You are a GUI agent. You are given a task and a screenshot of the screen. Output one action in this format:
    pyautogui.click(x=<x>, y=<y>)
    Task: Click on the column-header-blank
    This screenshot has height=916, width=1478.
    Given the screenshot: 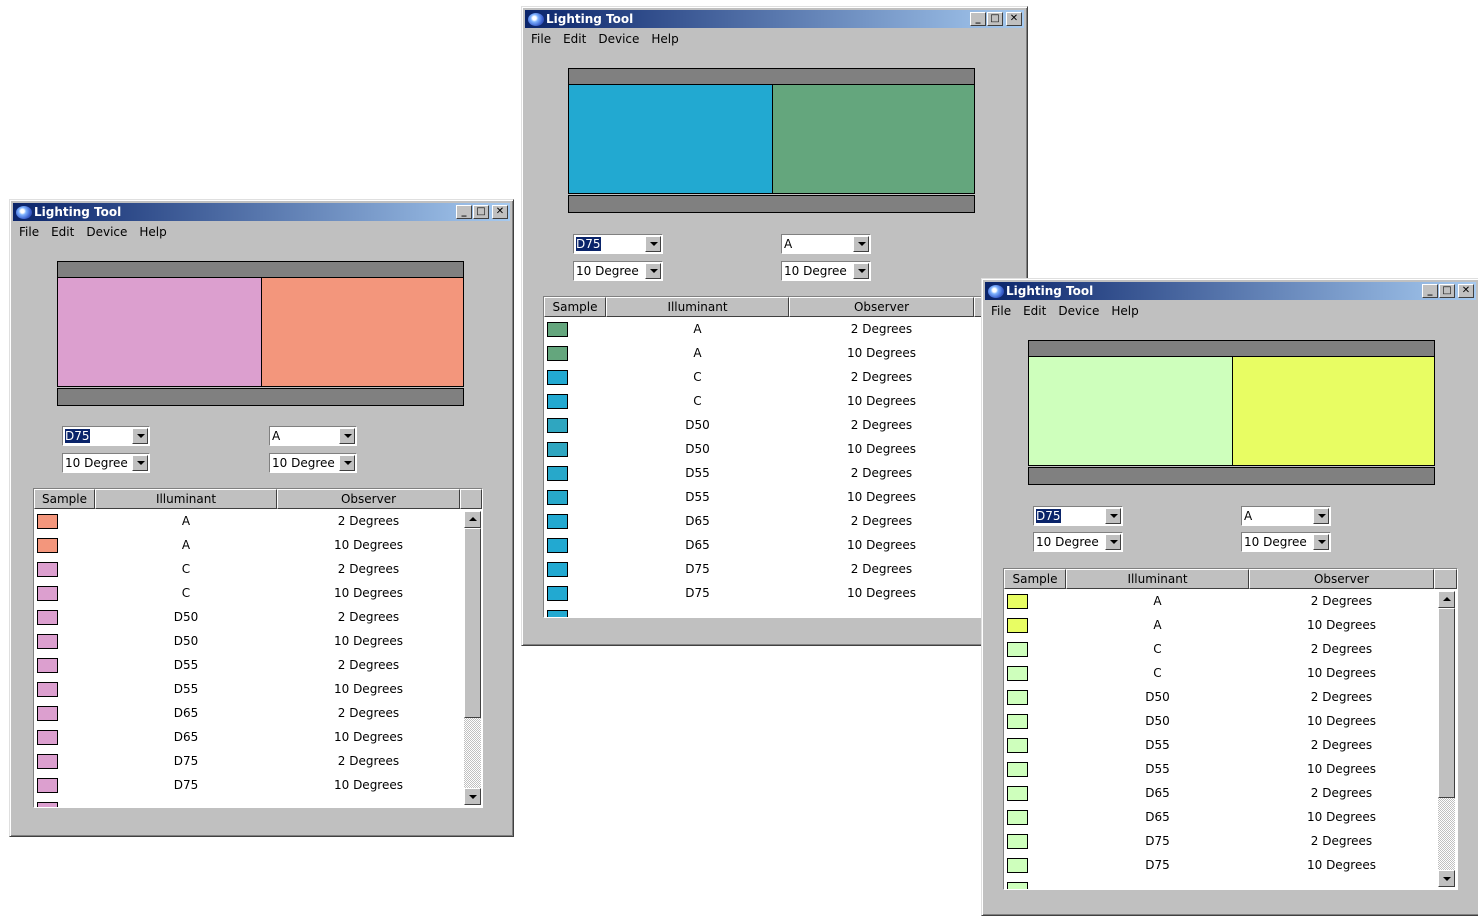 What is the action you would take?
    pyautogui.click(x=471, y=499)
    